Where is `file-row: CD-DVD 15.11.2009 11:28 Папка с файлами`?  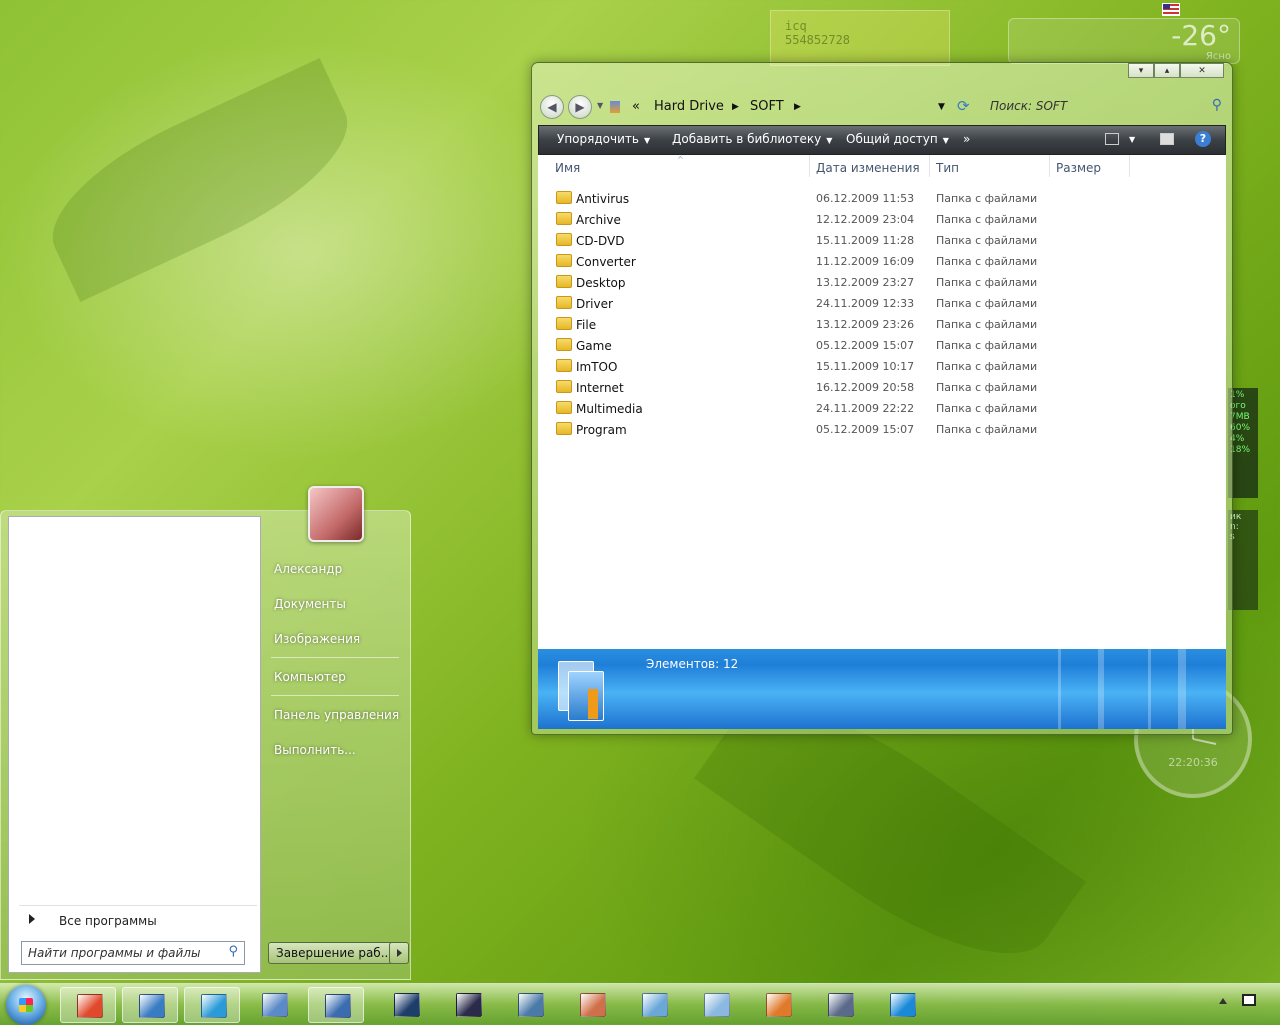
file-row: CD-DVD 15.11.2009 11:28 Папка с файлами is located at coordinates (882, 240).